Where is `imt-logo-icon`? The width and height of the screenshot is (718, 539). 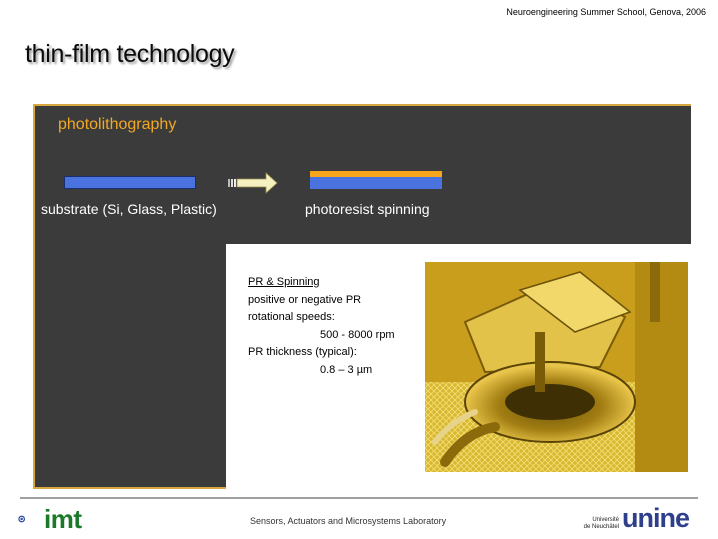
imt-logo-icon is located at coordinates (22, 519).